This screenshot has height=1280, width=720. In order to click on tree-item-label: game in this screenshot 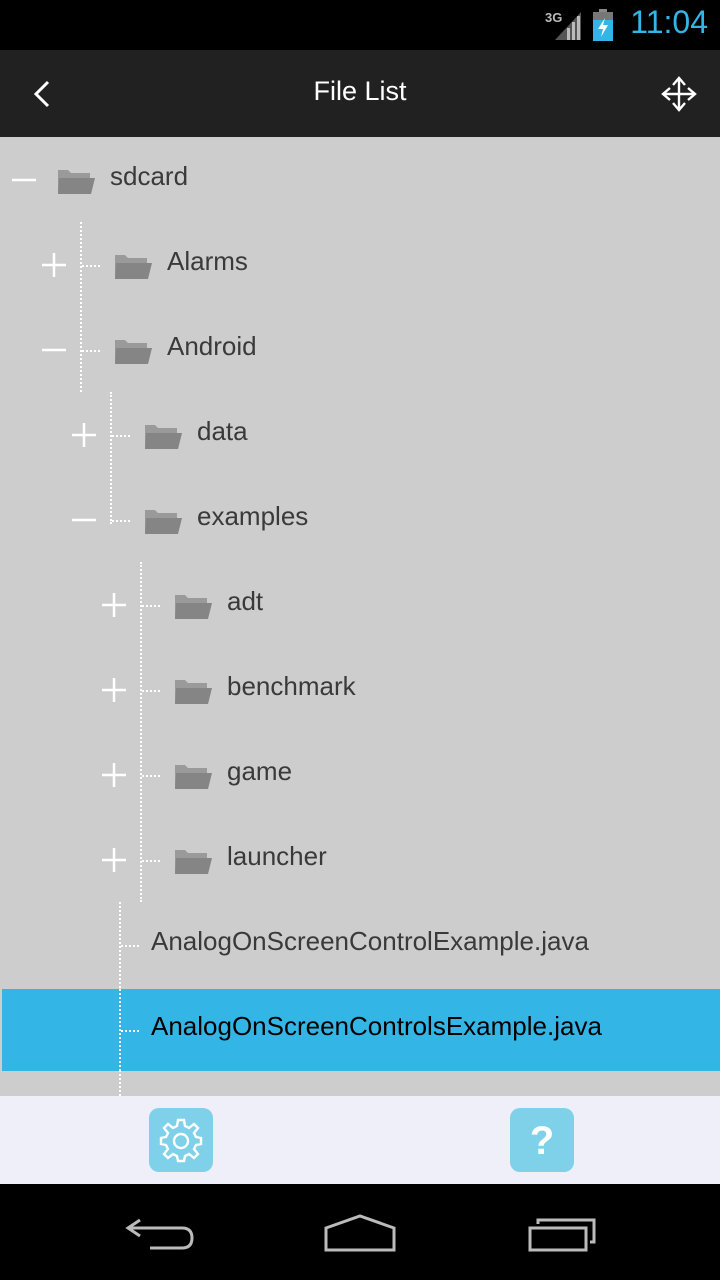, I will do `click(260, 771)`.